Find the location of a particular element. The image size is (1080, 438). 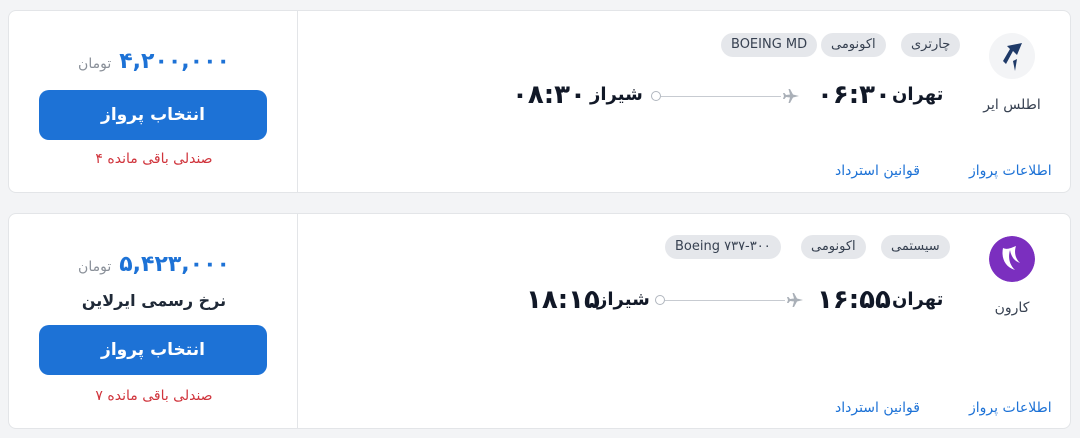

flight-price: ۵,۴۲۳,۰۰۰ is located at coordinates (174, 264).